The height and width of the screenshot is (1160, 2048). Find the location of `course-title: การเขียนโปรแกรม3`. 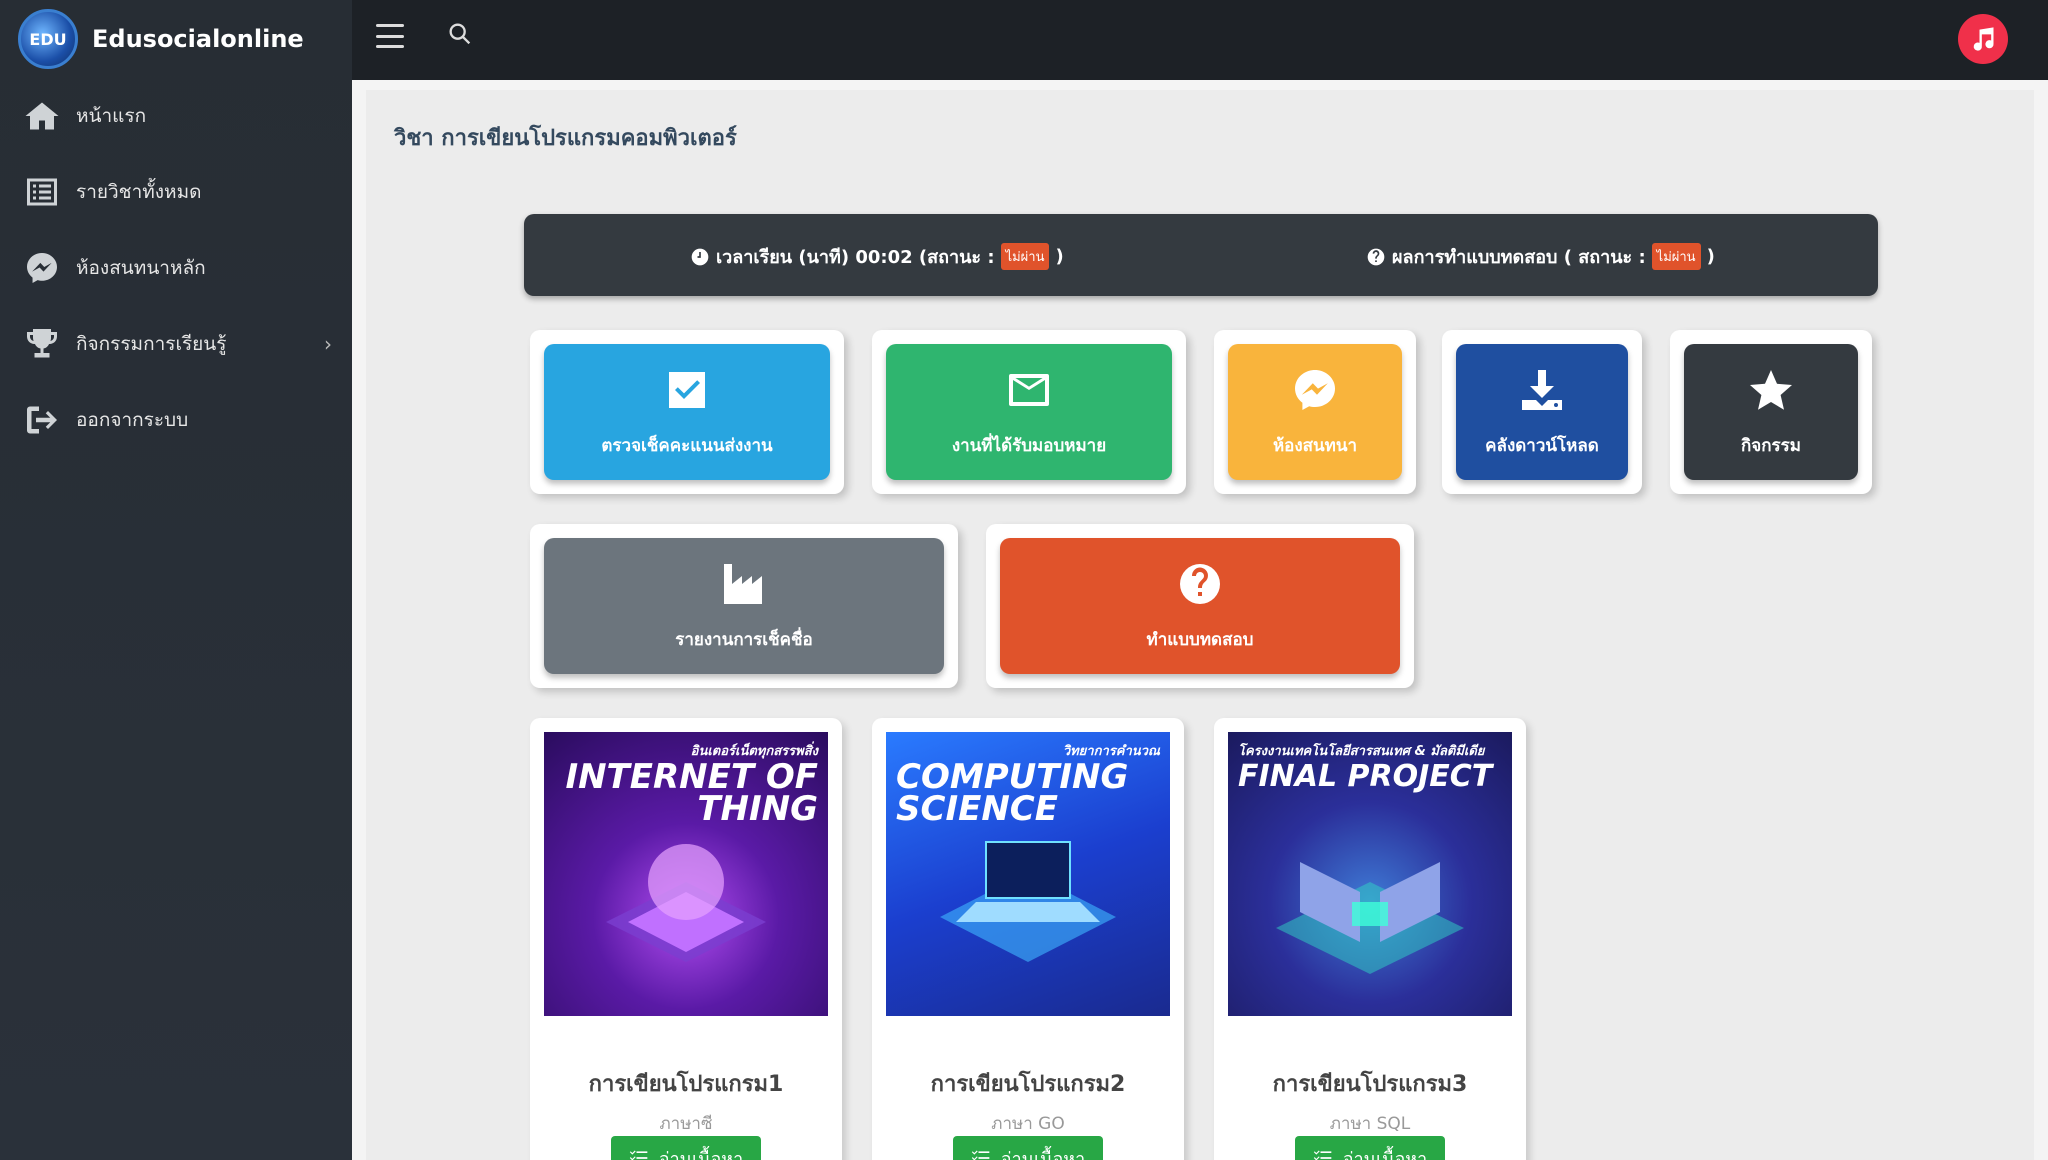

course-title: การเขียนโปรแกรม3 is located at coordinates (1370, 1083).